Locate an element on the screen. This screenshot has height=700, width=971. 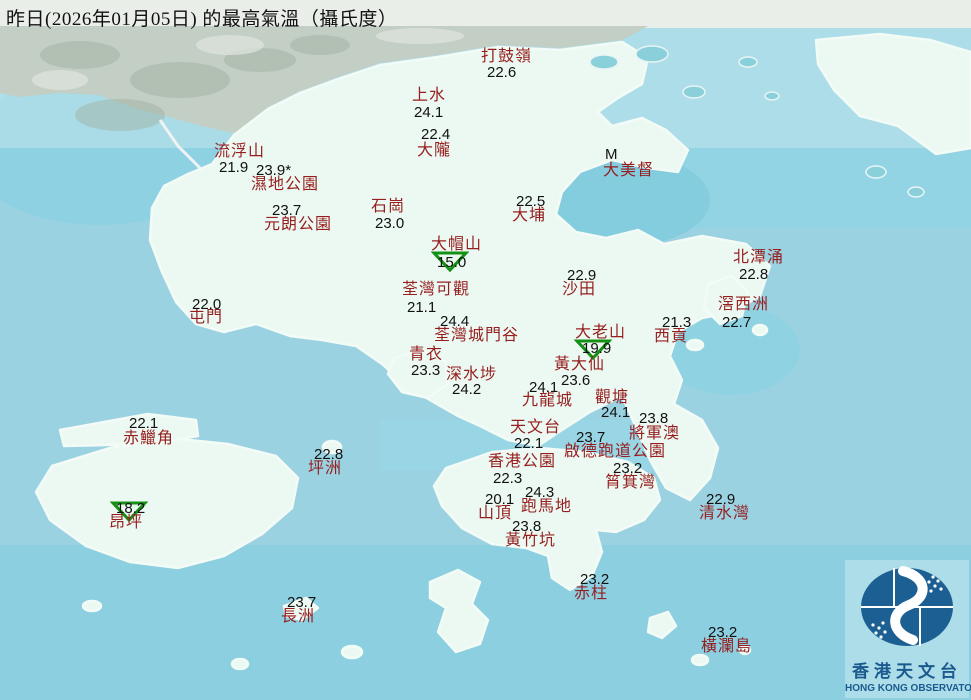
station-temperature-value: 20.1 is located at coordinates (500, 499).